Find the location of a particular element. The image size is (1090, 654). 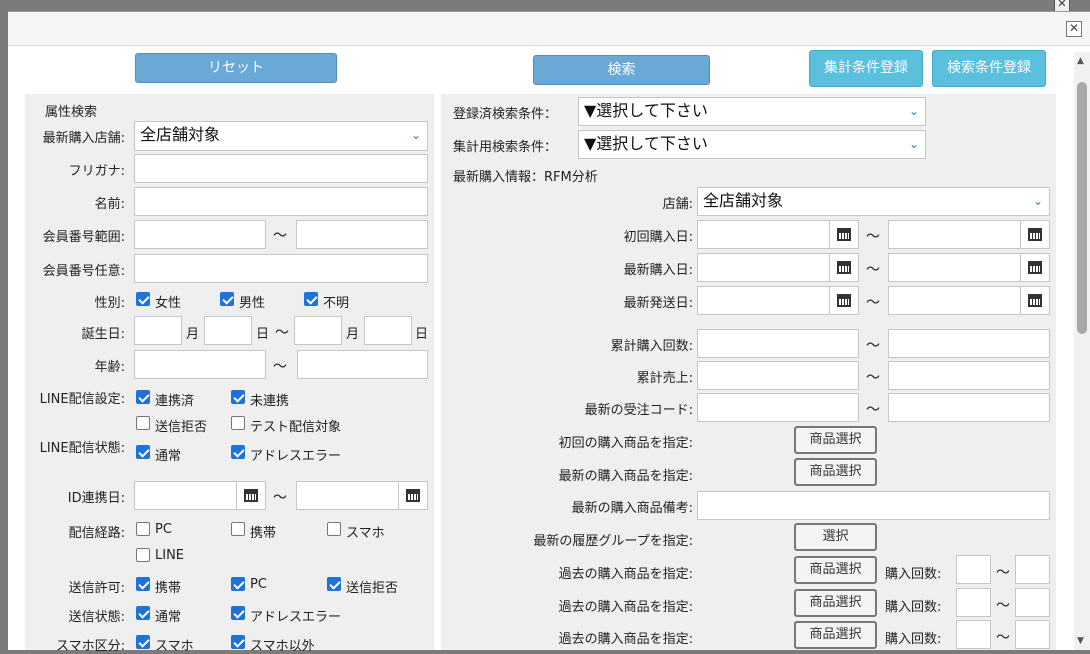

gender-female-checkbox is located at coordinates (143, 299).